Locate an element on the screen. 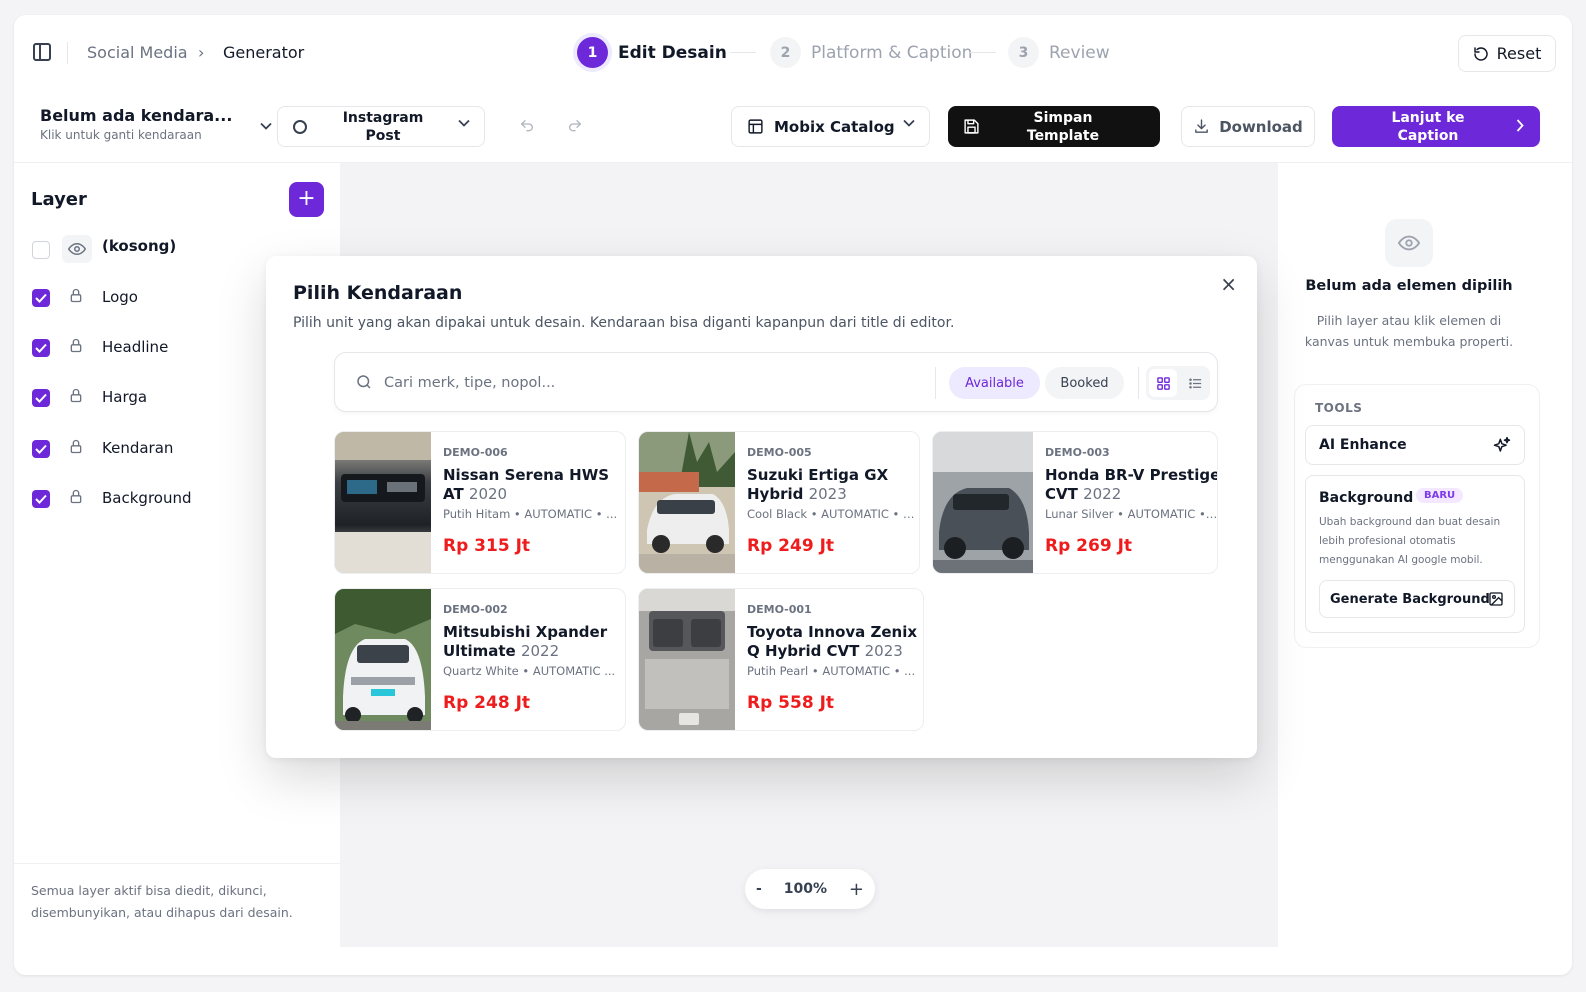 This screenshot has width=1586, height=992. vehicle-selector-subtitle: Klik untuk ganti kendaraan is located at coordinates (121, 135).